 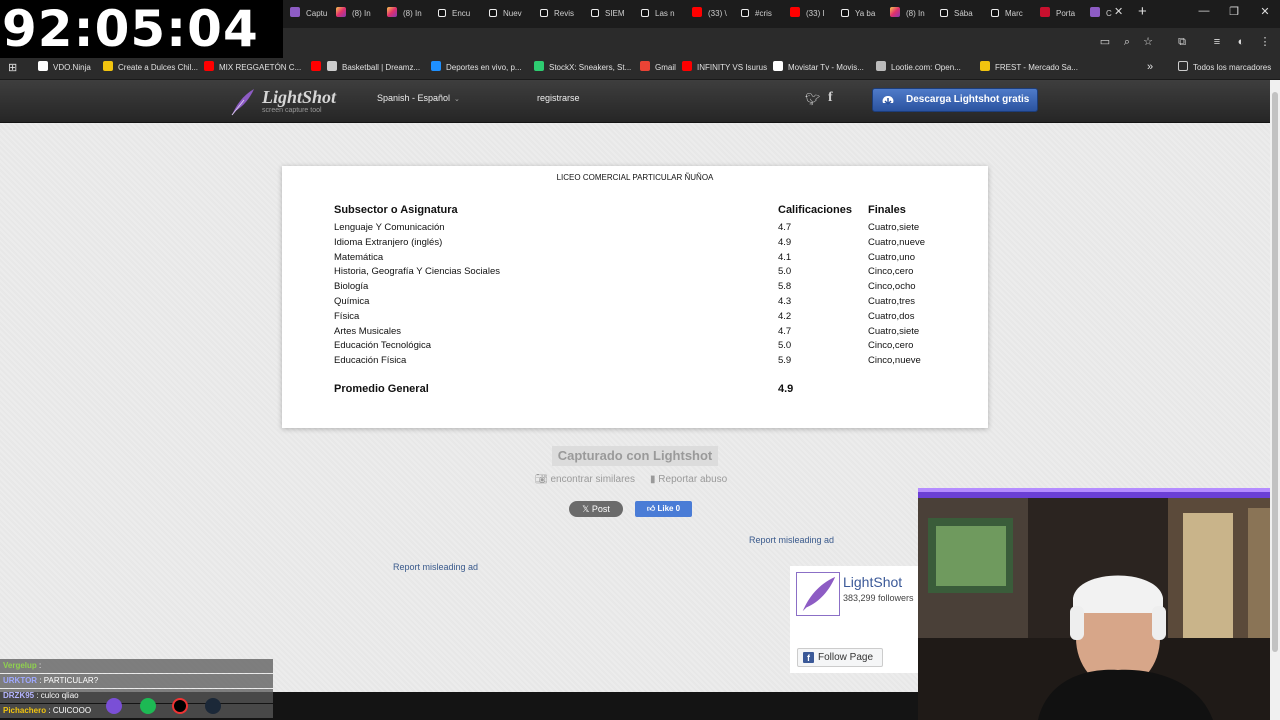 What do you see at coordinates (763, 14) in the screenshot?
I see `browser-tab: #cris` at bounding box center [763, 14].